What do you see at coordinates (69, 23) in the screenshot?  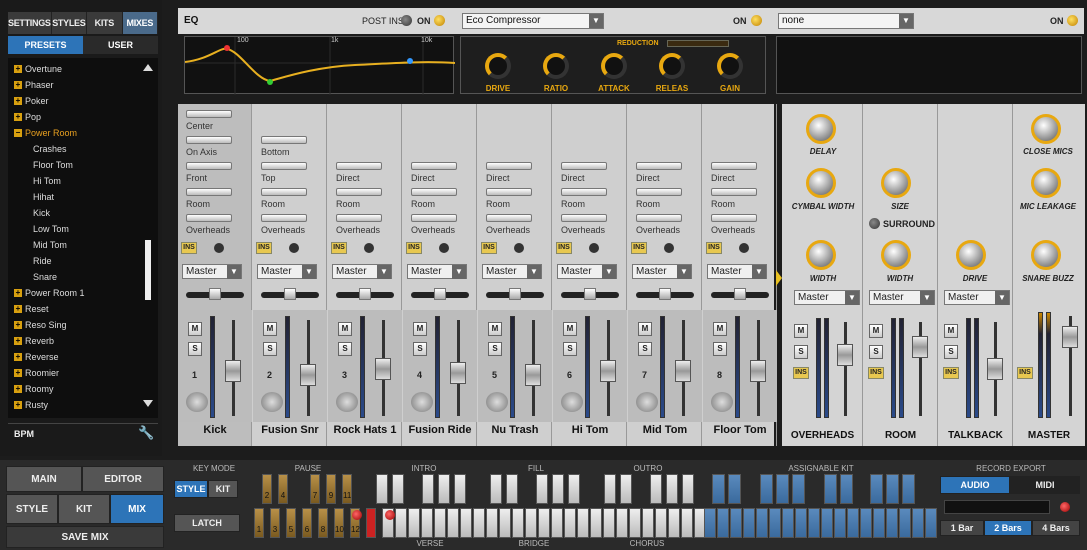 I see `tab-styles: STYLES` at bounding box center [69, 23].